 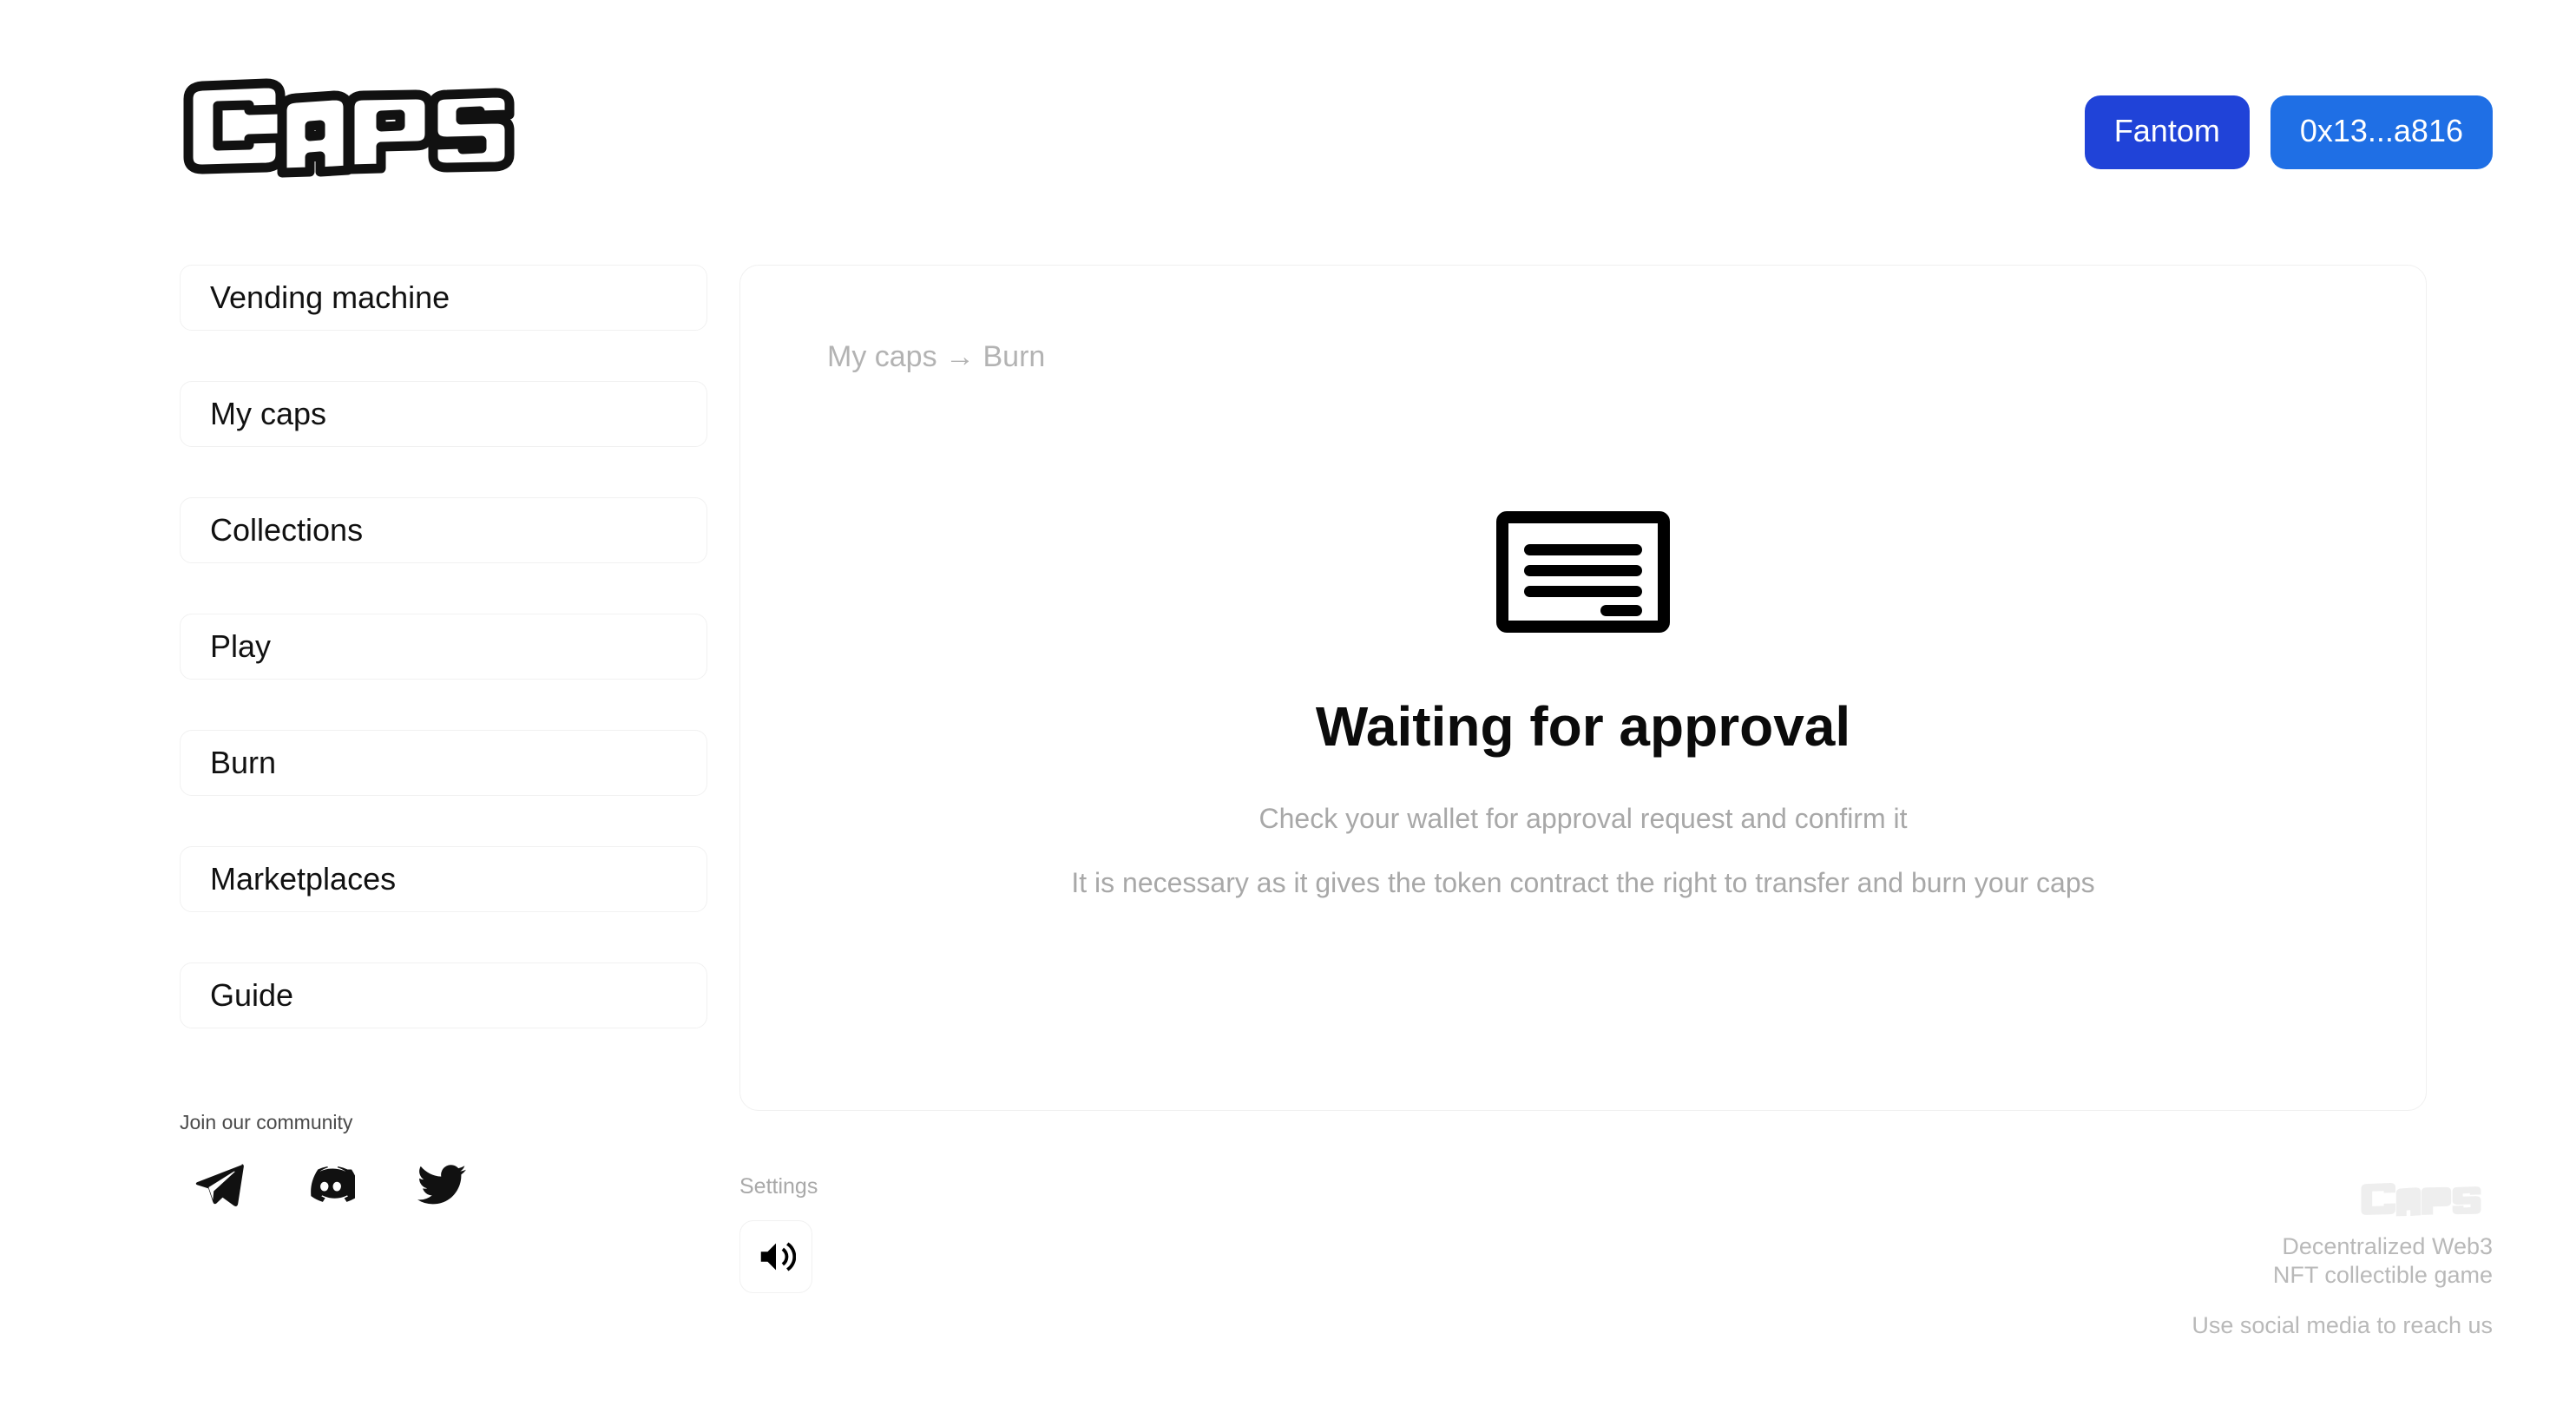 I want to click on footer-tagline-line-1: Decentralized Web3, so click(x=2387, y=1246).